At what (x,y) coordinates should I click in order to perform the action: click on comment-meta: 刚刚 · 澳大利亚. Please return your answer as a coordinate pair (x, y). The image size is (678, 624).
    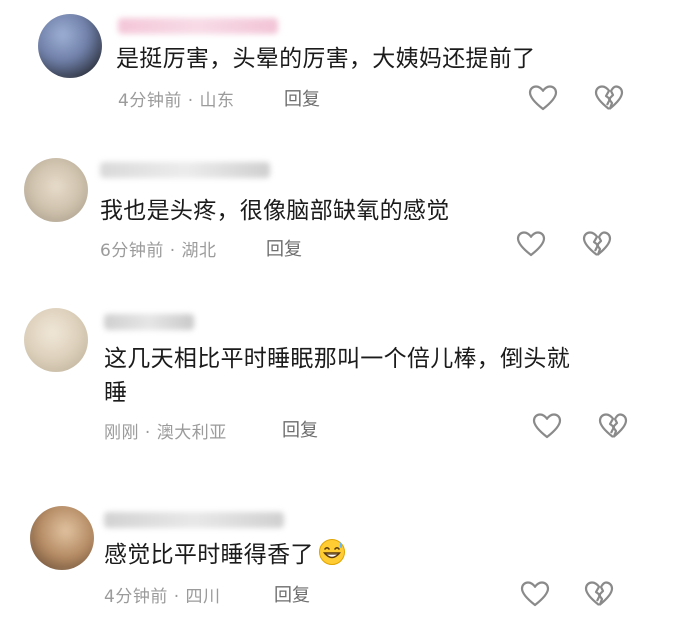
    Looking at the image, I should click on (165, 433).